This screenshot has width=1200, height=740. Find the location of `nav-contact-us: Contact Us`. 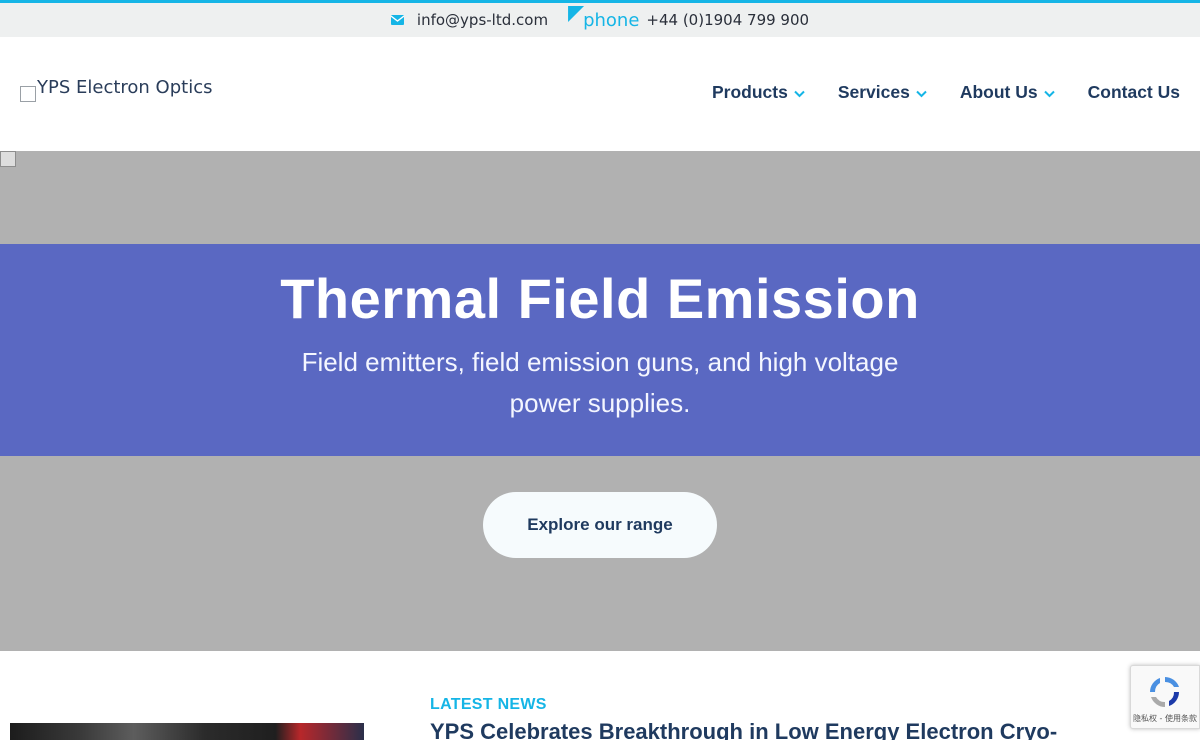

nav-contact-us: Contact Us is located at coordinates (1134, 92).